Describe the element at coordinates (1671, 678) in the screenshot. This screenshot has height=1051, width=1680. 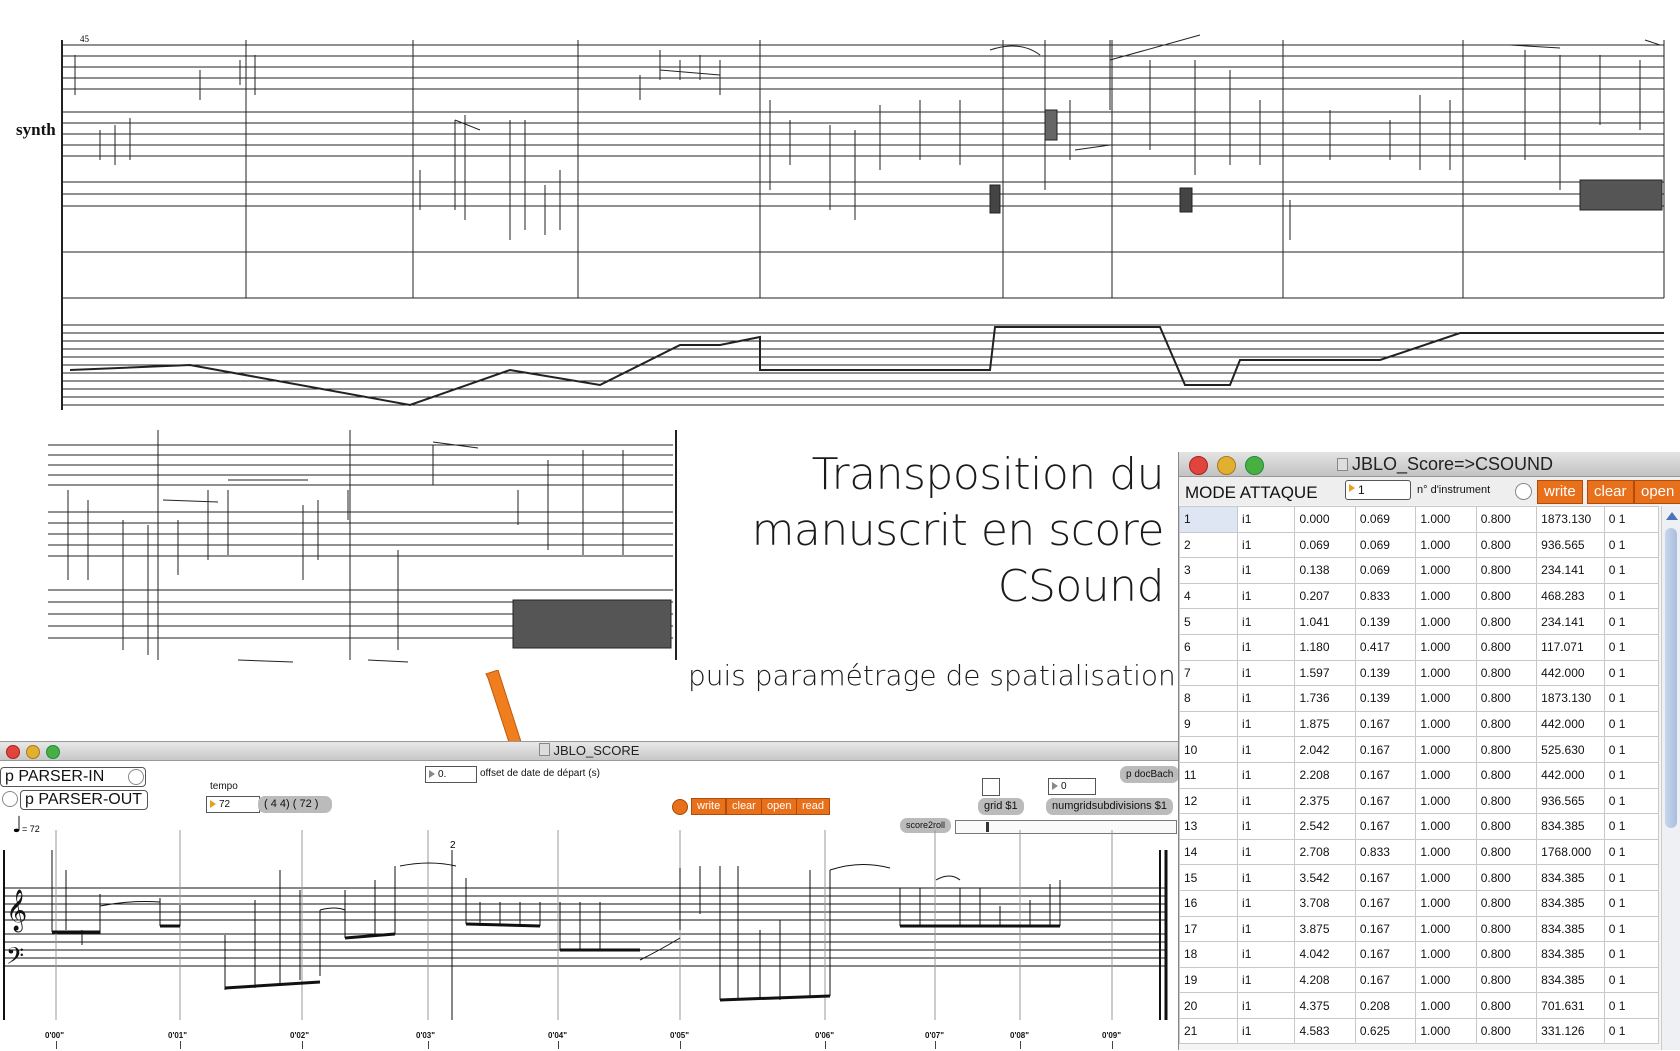
I see `scroll-thumb` at that location.